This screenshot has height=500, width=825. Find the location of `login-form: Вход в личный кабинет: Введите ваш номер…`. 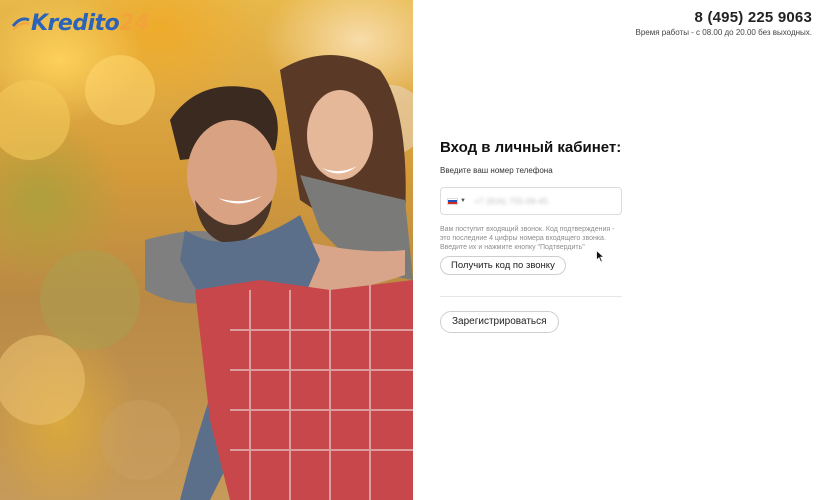

login-form: Вход в личный кабинет: Введите ваш номер… is located at coordinates (531, 207).